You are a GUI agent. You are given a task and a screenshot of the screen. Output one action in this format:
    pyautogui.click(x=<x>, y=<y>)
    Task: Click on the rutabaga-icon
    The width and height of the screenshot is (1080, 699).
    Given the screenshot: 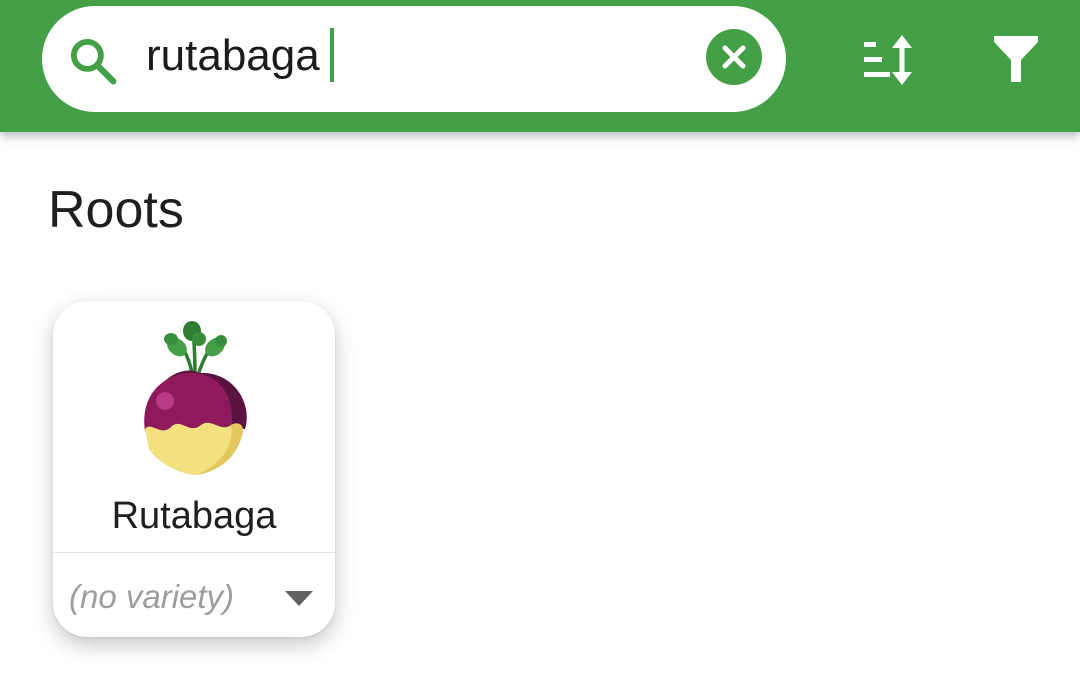 What is the action you would take?
    pyautogui.click(x=195, y=398)
    